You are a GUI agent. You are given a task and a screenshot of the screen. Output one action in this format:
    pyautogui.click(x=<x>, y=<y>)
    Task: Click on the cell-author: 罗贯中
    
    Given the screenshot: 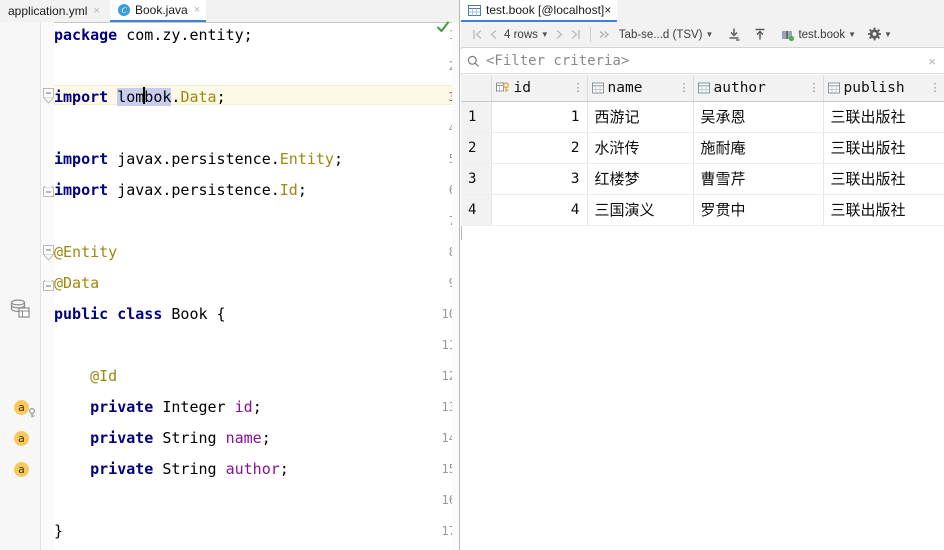 What is the action you would take?
    pyautogui.click(x=758, y=210)
    